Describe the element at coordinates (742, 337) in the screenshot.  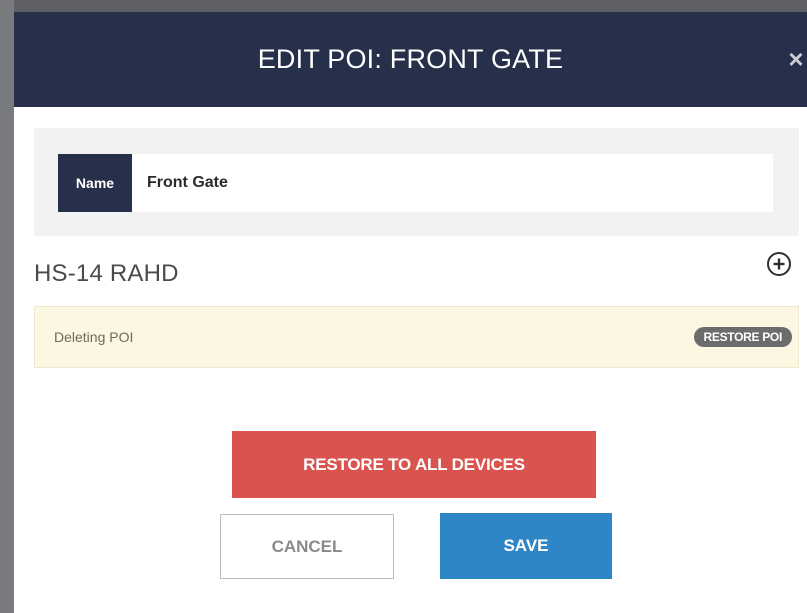
I see `restore-poi-button: RESTORE POI` at that location.